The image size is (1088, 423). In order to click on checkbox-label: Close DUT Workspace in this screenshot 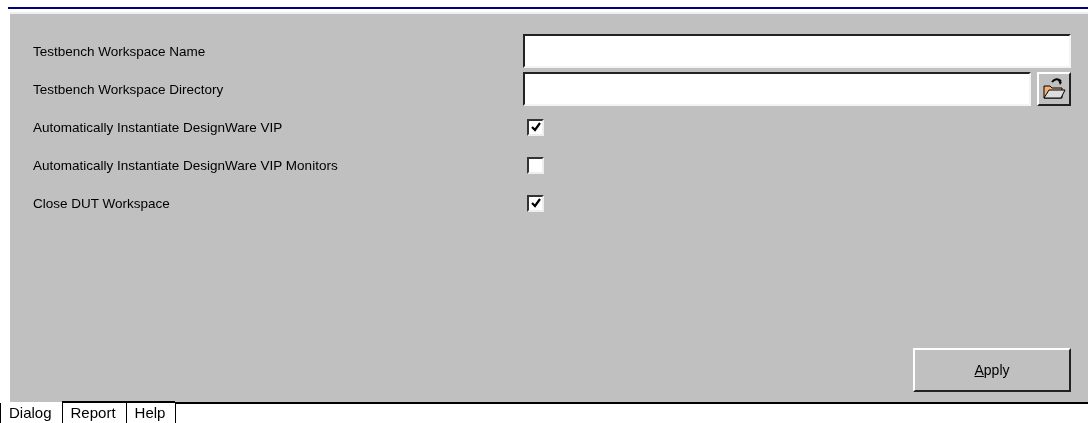, I will do `click(102, 203)`.